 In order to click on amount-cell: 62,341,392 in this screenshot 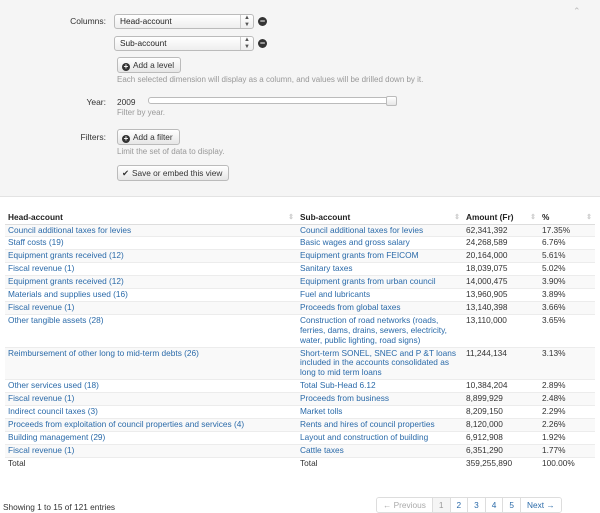, I will do `click(501, 230)`.